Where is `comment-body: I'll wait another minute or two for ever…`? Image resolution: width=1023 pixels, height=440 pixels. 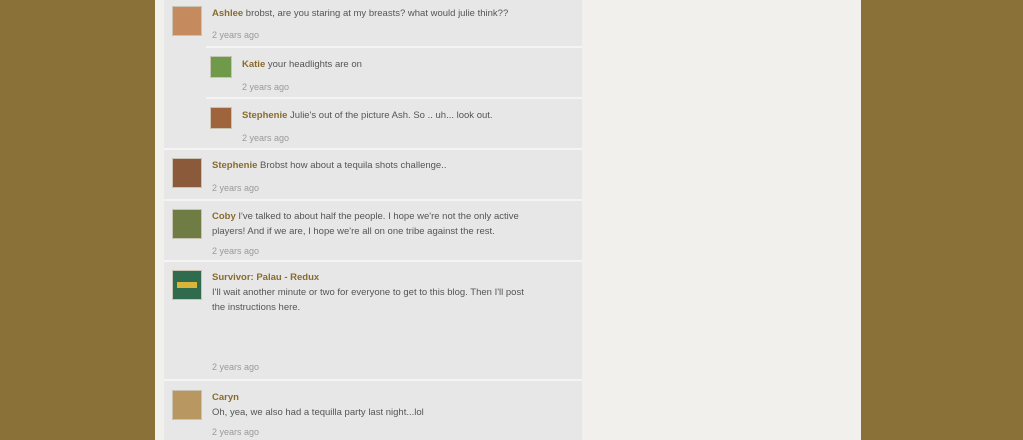
comment-body: I'll wait another minute or two for ever… is located at coordinates (368, 292).